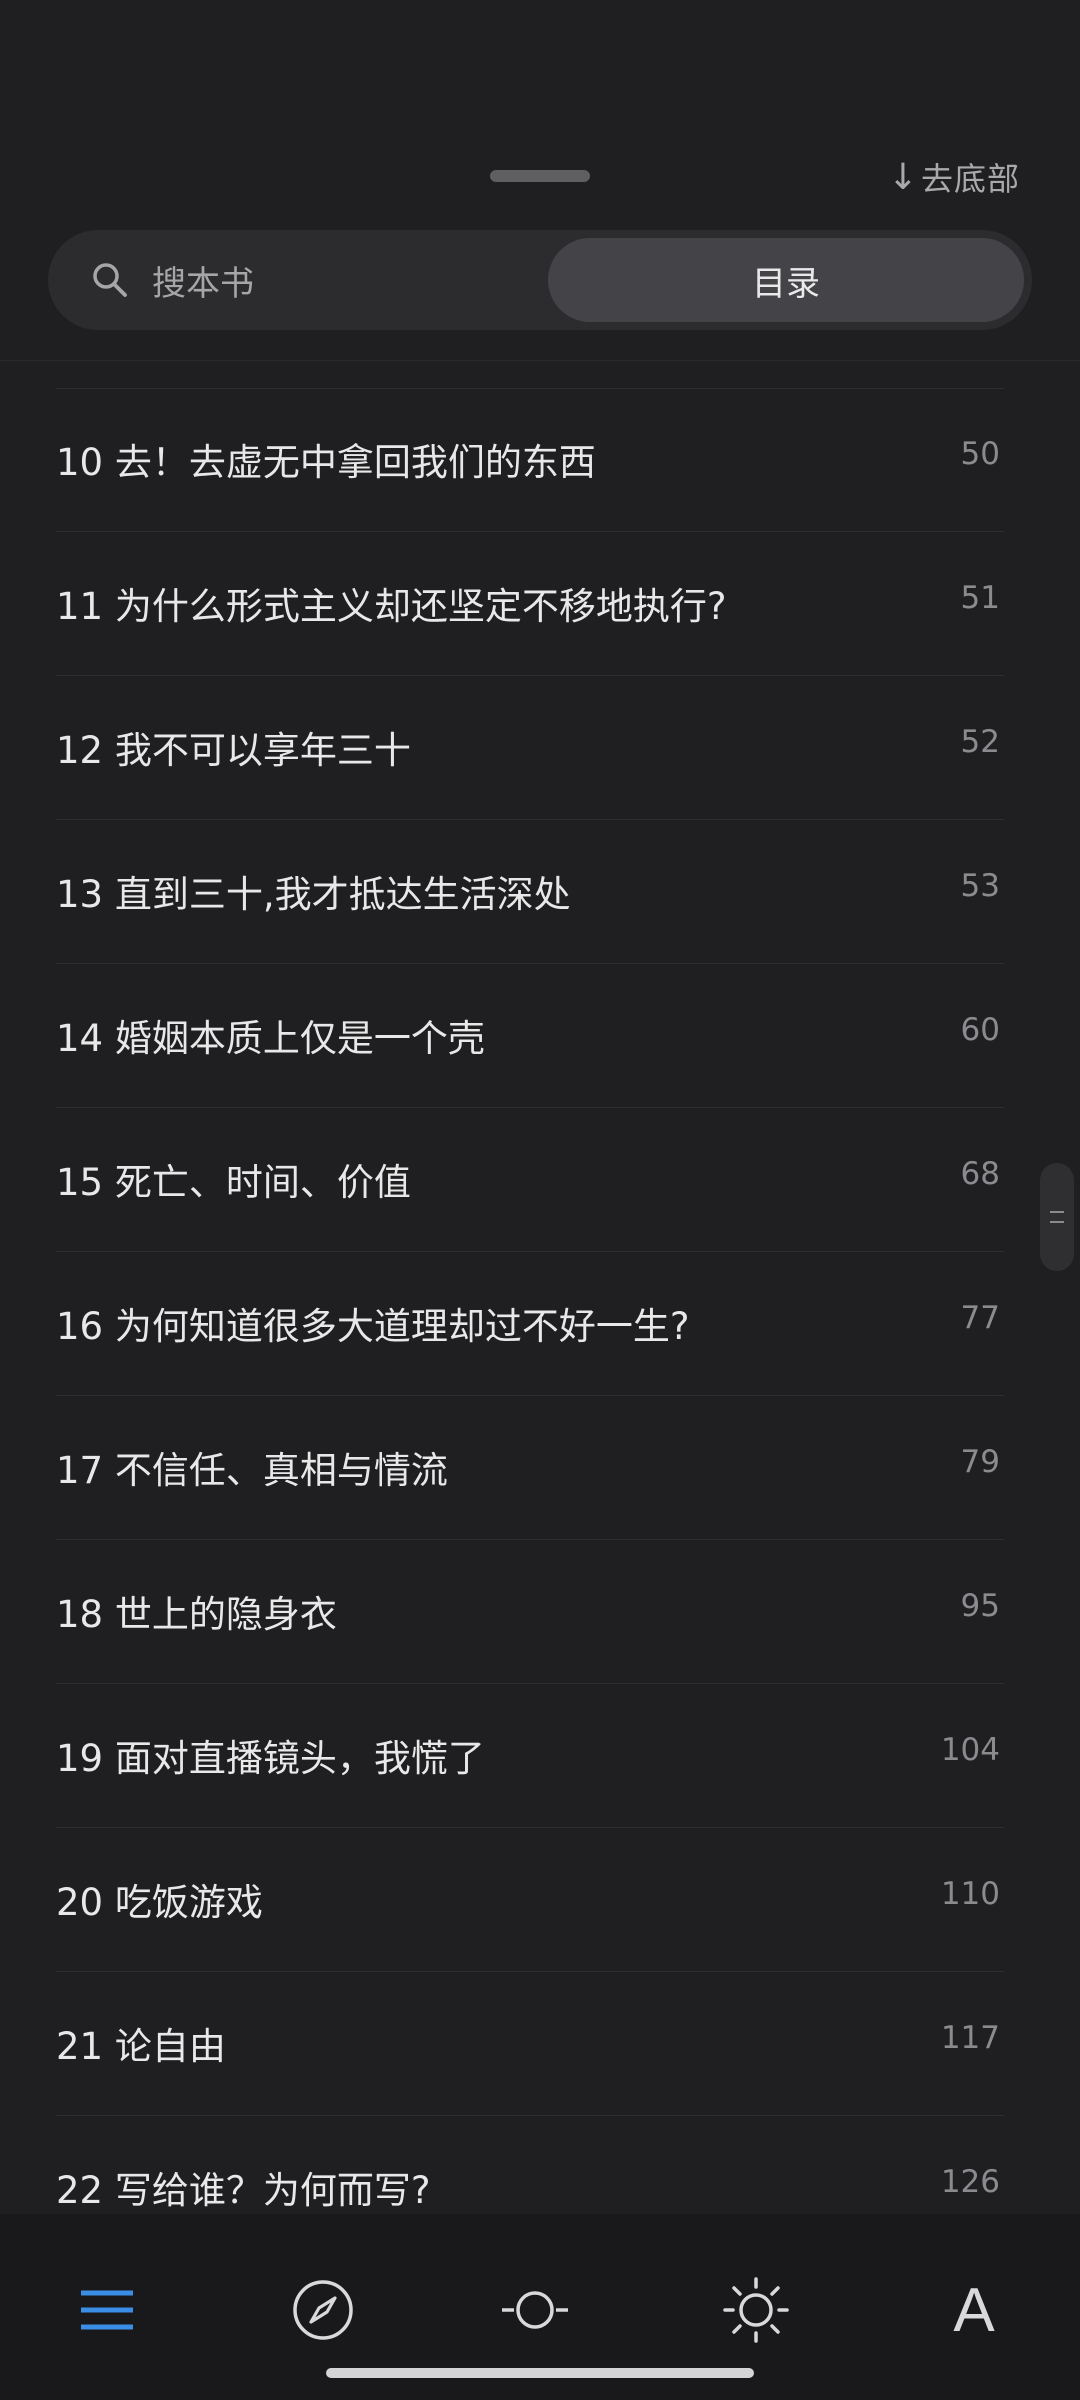  Describe the element at coordinates (530, 2044) in the screenshot. I see `chapter-row: 21 论自由 117` at that location.